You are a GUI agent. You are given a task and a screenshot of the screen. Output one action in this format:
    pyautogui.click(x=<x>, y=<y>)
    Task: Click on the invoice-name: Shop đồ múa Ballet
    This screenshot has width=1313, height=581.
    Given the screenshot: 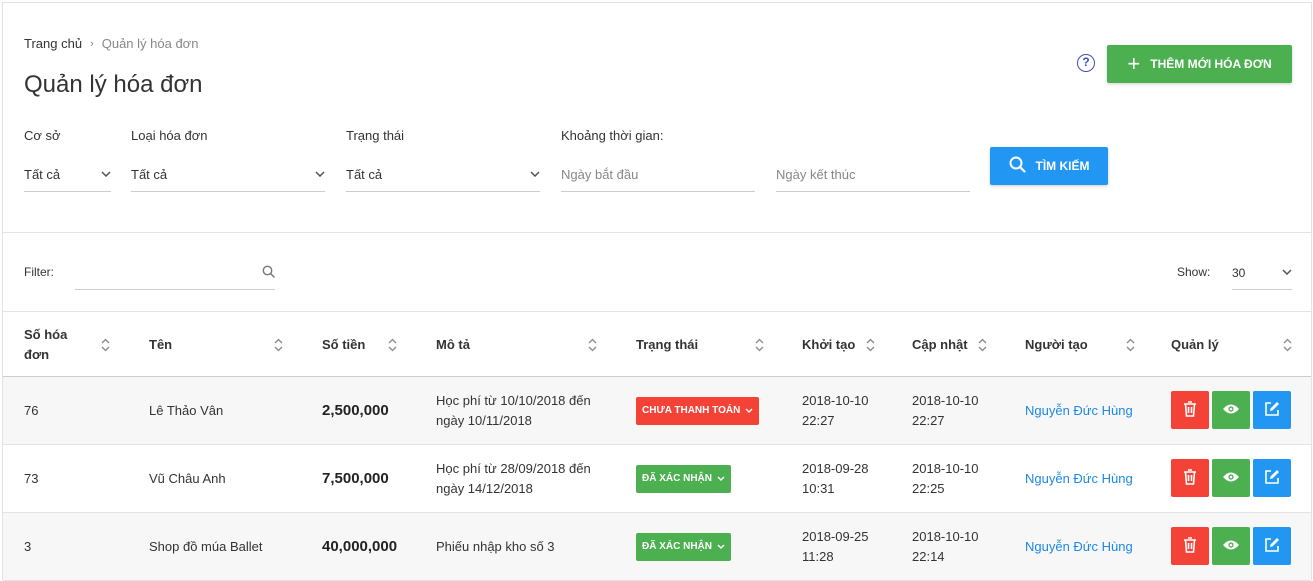 What is the action you would take?
    pyautogui.click(x=206, y=546)
    